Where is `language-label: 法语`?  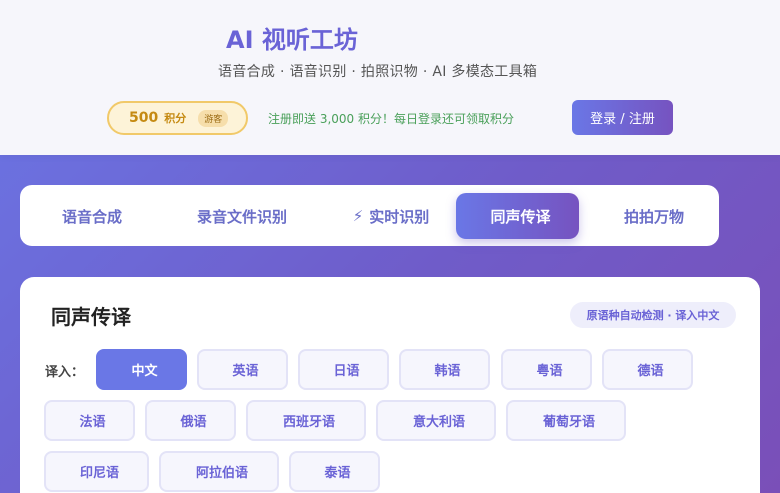 language-label: 法语 is located at coordinates (92, 422).